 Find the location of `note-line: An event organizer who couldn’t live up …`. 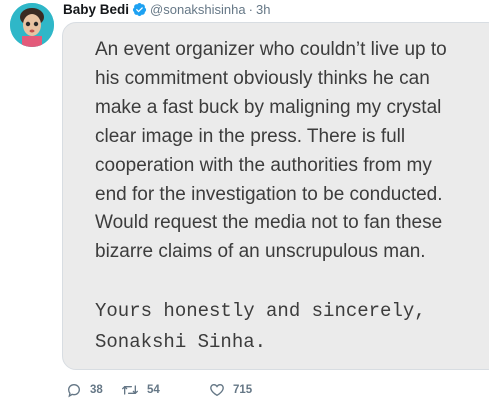

note-line: An event organizer who couldn’t live up … is located at coordinates (271, 49).